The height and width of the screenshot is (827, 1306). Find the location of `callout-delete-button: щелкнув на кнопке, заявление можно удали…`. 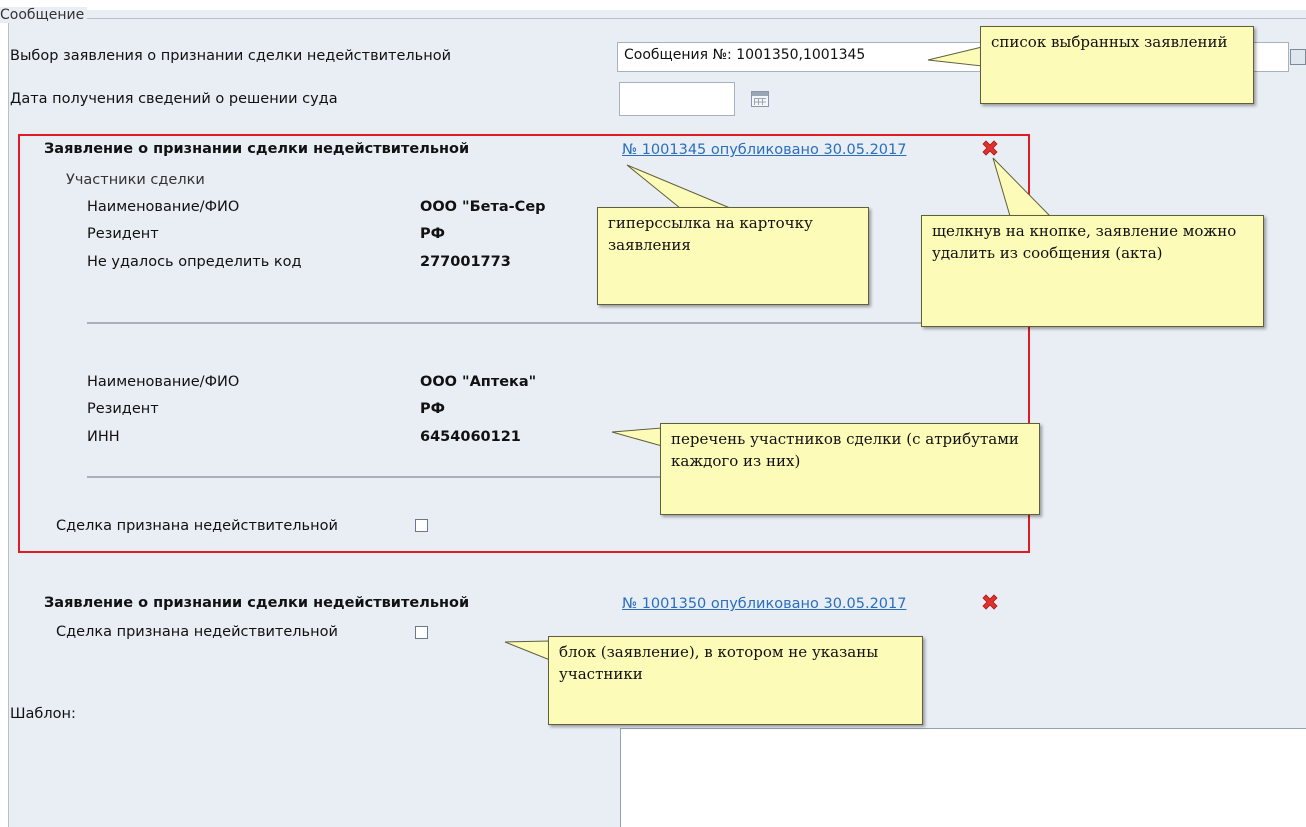

callout-delete-button: щелкнув на кнопке, заявление можно удали… is located at coordinates (1092, 271).